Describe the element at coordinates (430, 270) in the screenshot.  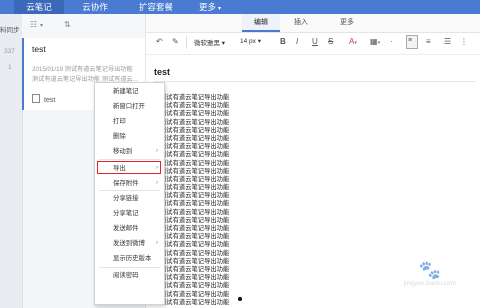
I see `paw-logo-icon: 🐾` at that location.